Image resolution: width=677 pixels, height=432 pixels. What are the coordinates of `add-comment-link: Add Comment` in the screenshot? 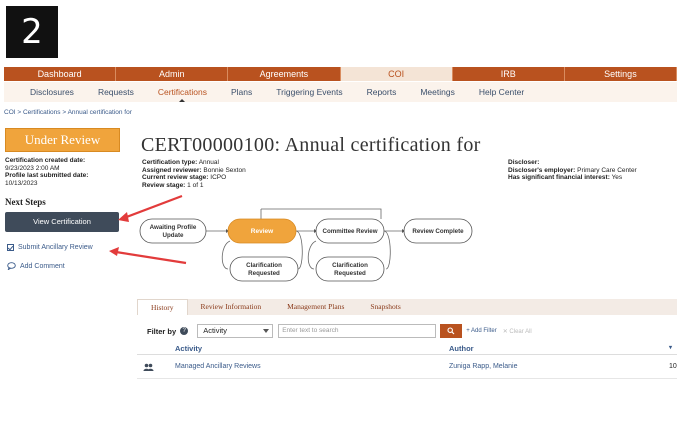 It's located at (36, 266).